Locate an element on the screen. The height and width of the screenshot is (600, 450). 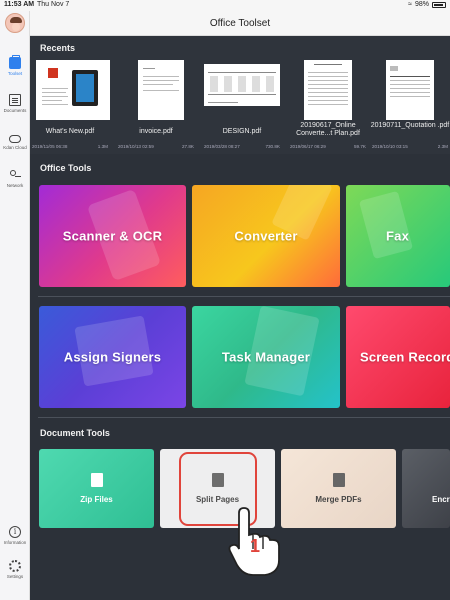
recent-file: invoice.pdf 2019/10/13 02:59 27.8K is located at coordinates (156, 105).